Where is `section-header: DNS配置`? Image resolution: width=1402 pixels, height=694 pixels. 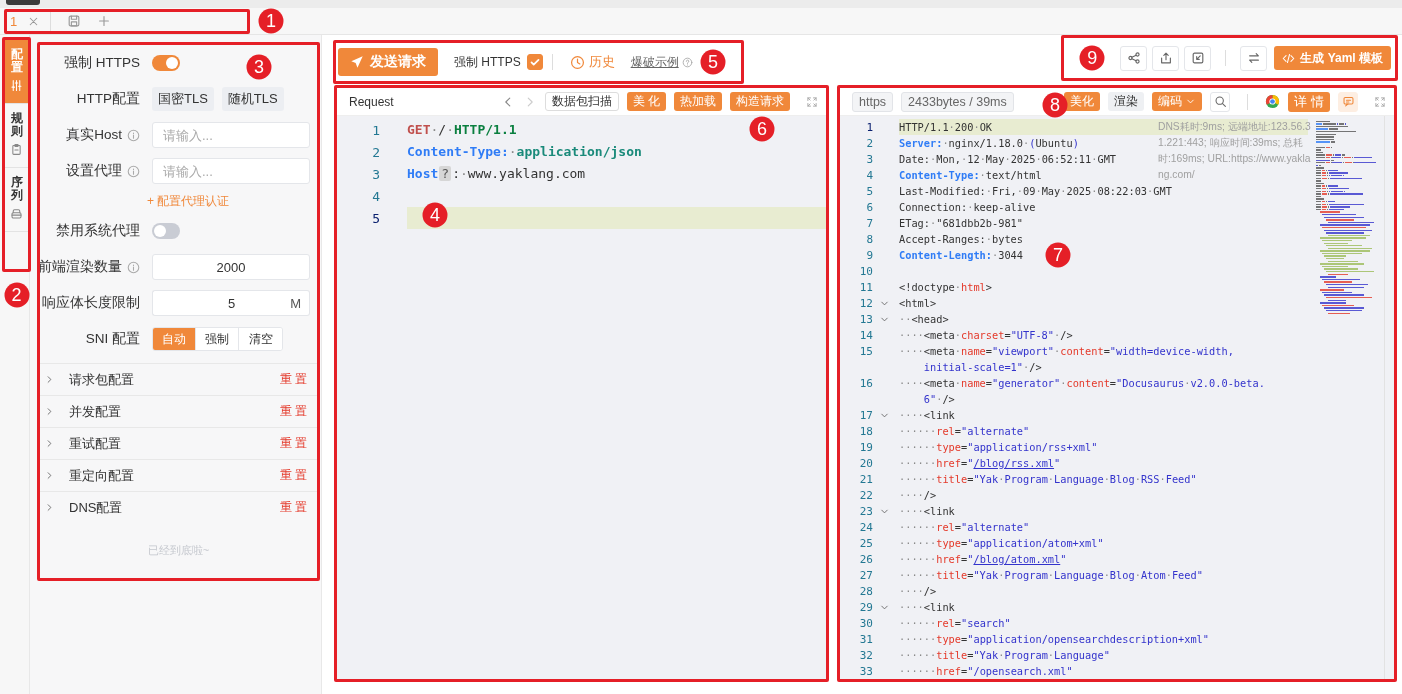
section-header: DNS配置 is located at coordinates (160, 507).